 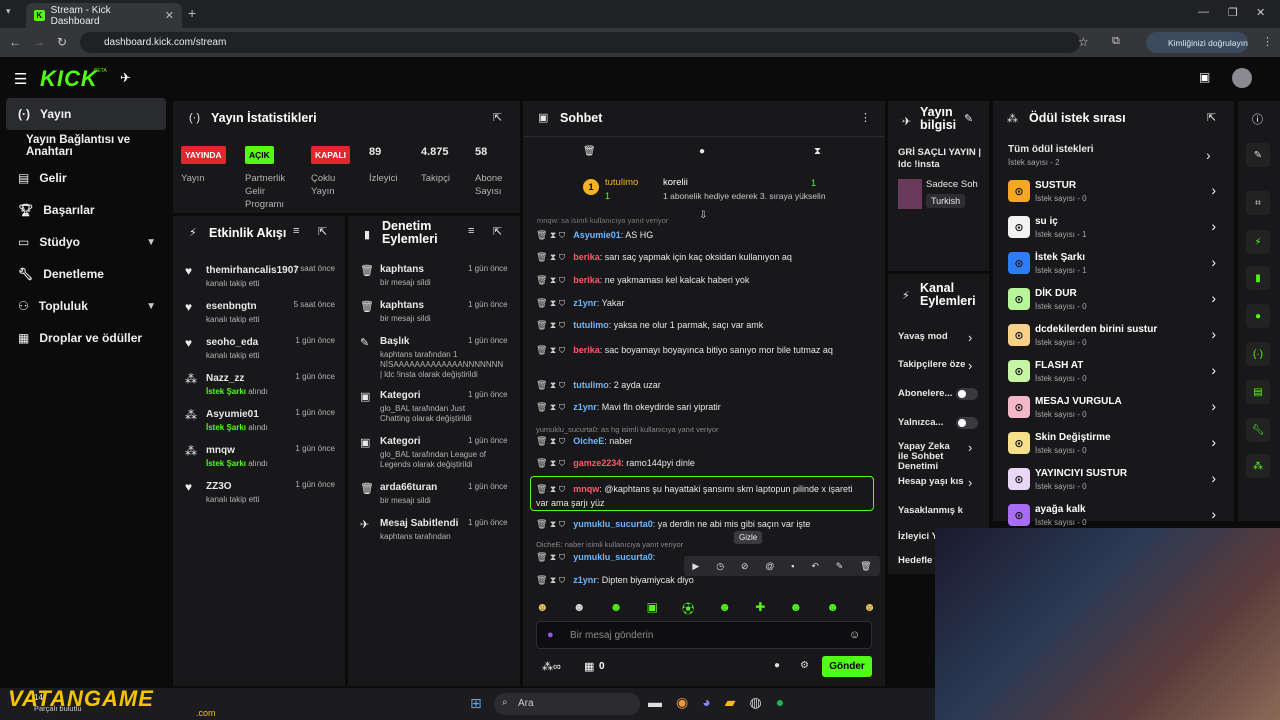 What do you see at coordinates (1203, 12) in the screenshot?
I see `minimize-icon: —` at bounding box center [1203, 12].